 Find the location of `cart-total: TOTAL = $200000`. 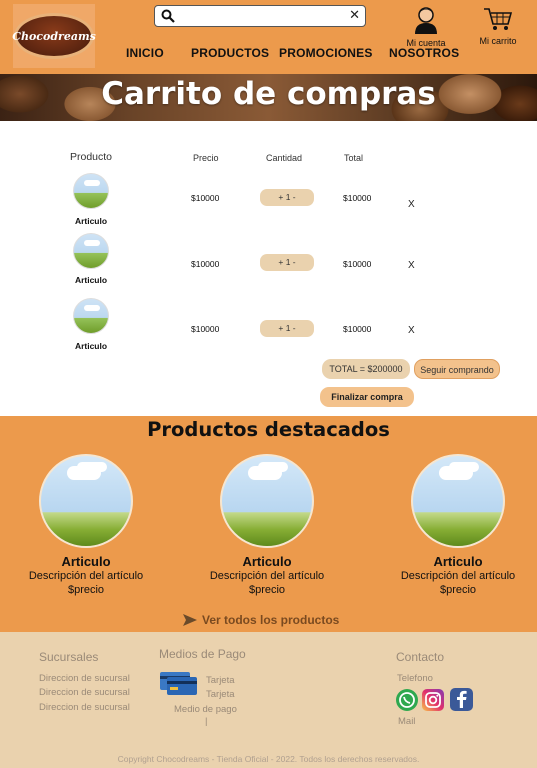

cart-total: TOTAL = $200000 is located at coordinates (366, 369).